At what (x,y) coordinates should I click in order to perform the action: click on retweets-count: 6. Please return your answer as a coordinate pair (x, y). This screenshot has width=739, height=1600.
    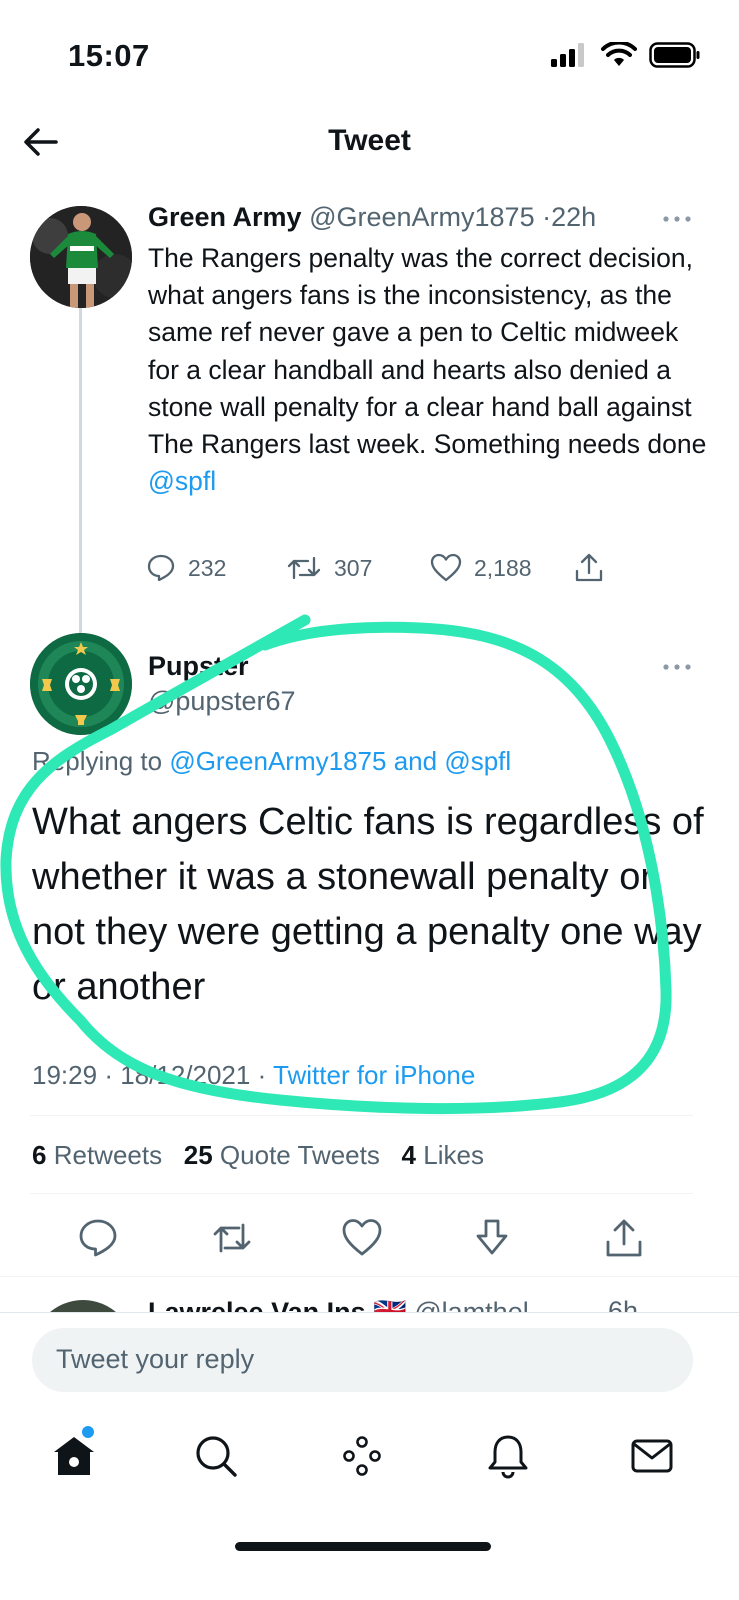
    Looking at the image, I should click on (39, 1155).